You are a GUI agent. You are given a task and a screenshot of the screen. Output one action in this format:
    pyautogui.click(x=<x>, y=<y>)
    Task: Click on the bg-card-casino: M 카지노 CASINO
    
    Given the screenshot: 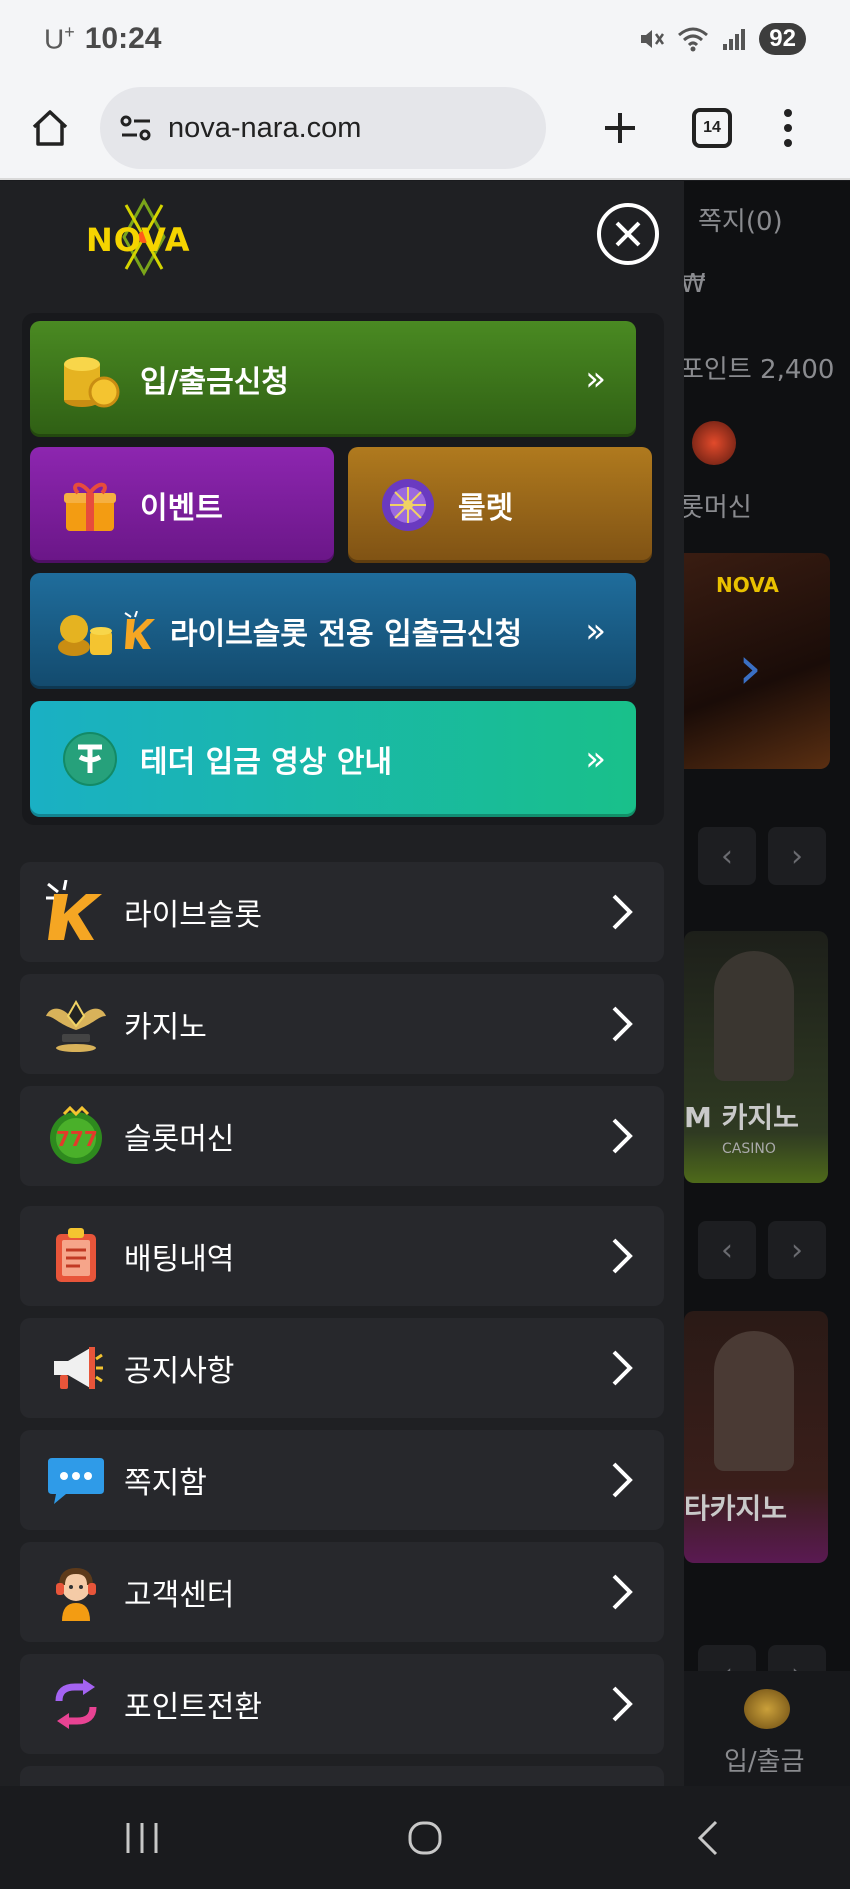 What is the action you would take?
    pyautogui.click(x=756, y=1057)
    